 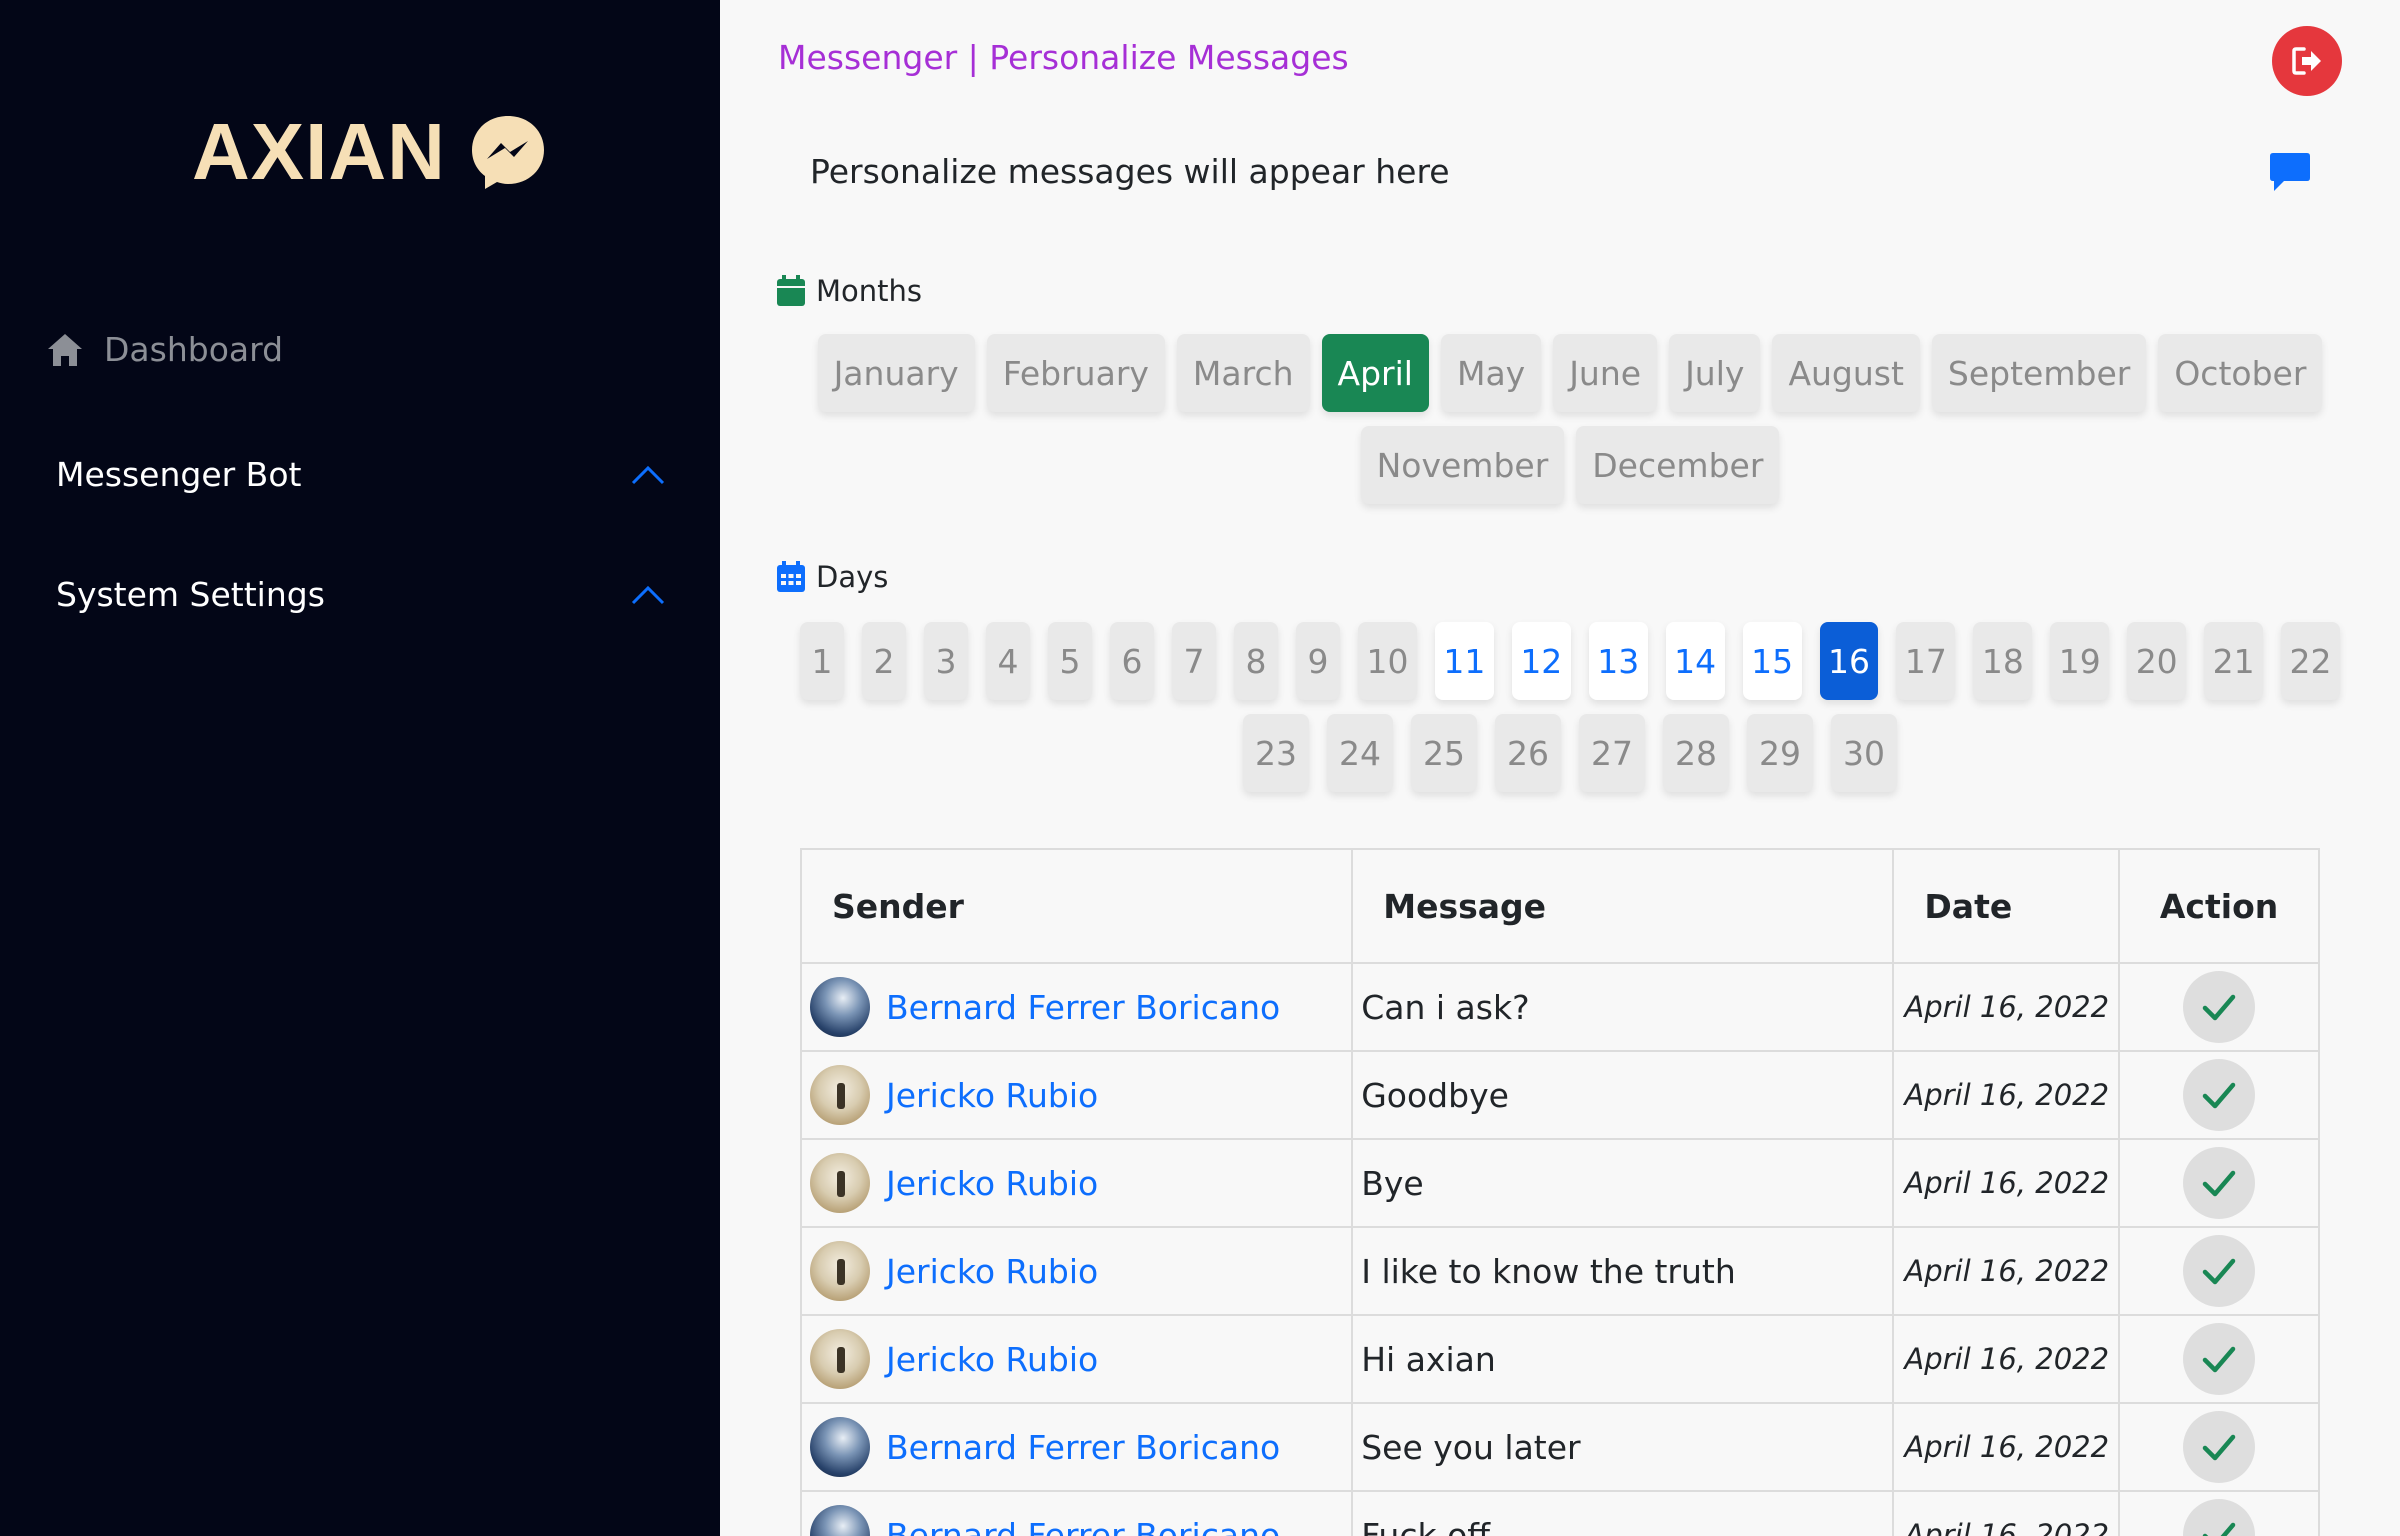 I want to click on message-cell: Fuck off, so click(x=1623, y=1513).